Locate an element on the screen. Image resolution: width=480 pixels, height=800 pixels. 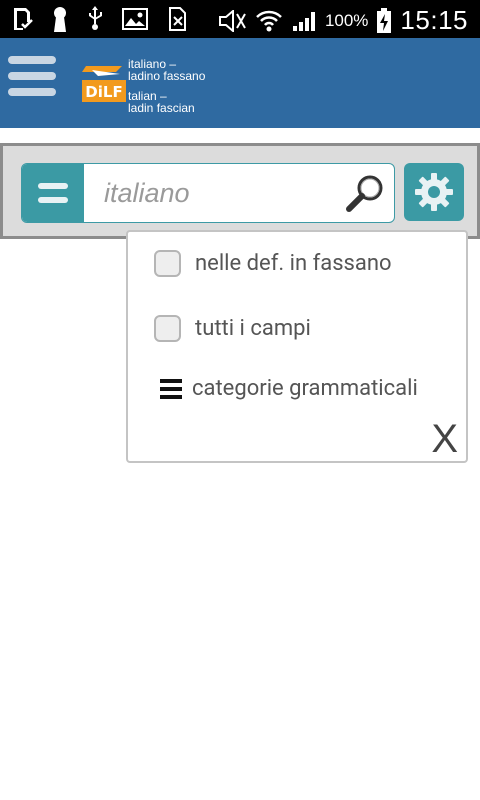
navigation-menu-button is located at coordinates (32, 80).